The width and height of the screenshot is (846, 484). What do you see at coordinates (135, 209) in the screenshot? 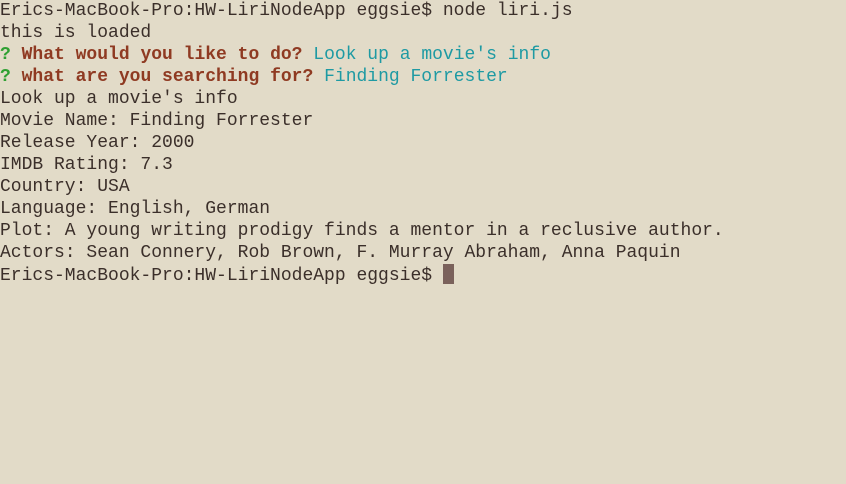
I see `result-line: Language: English, German` at bounding box center [135, 209].